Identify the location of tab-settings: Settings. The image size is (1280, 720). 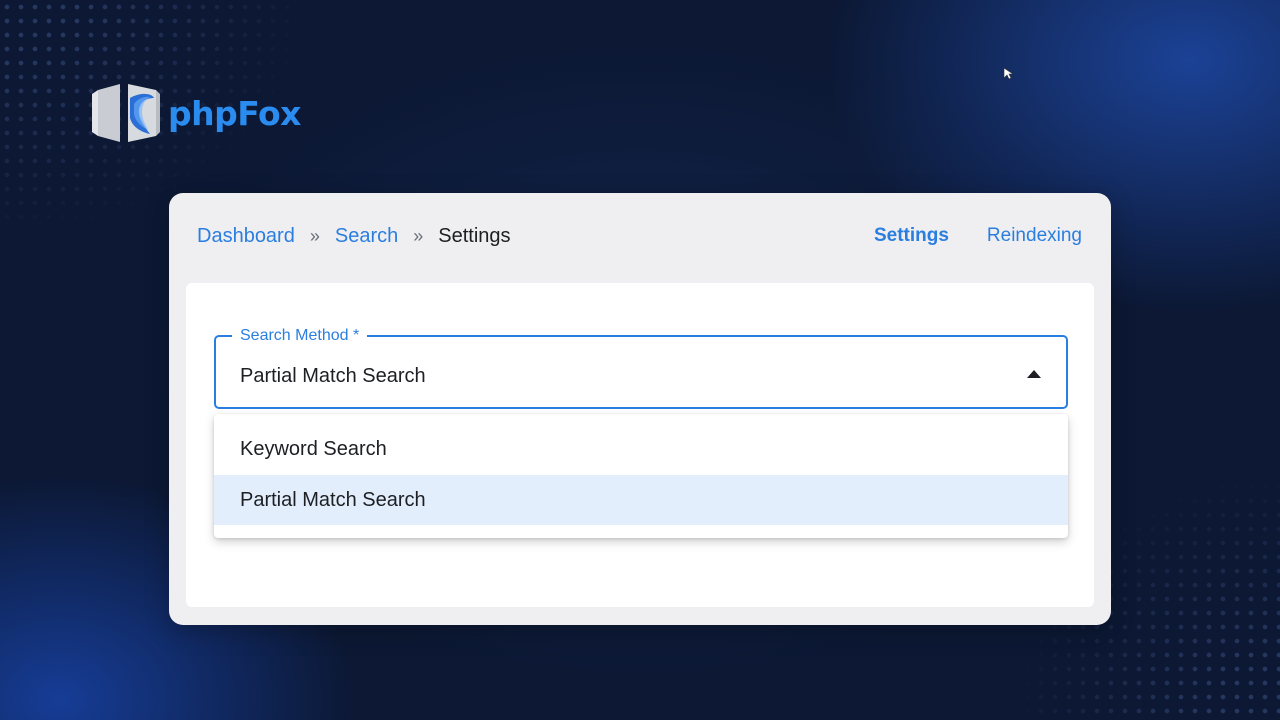
(911, 236).